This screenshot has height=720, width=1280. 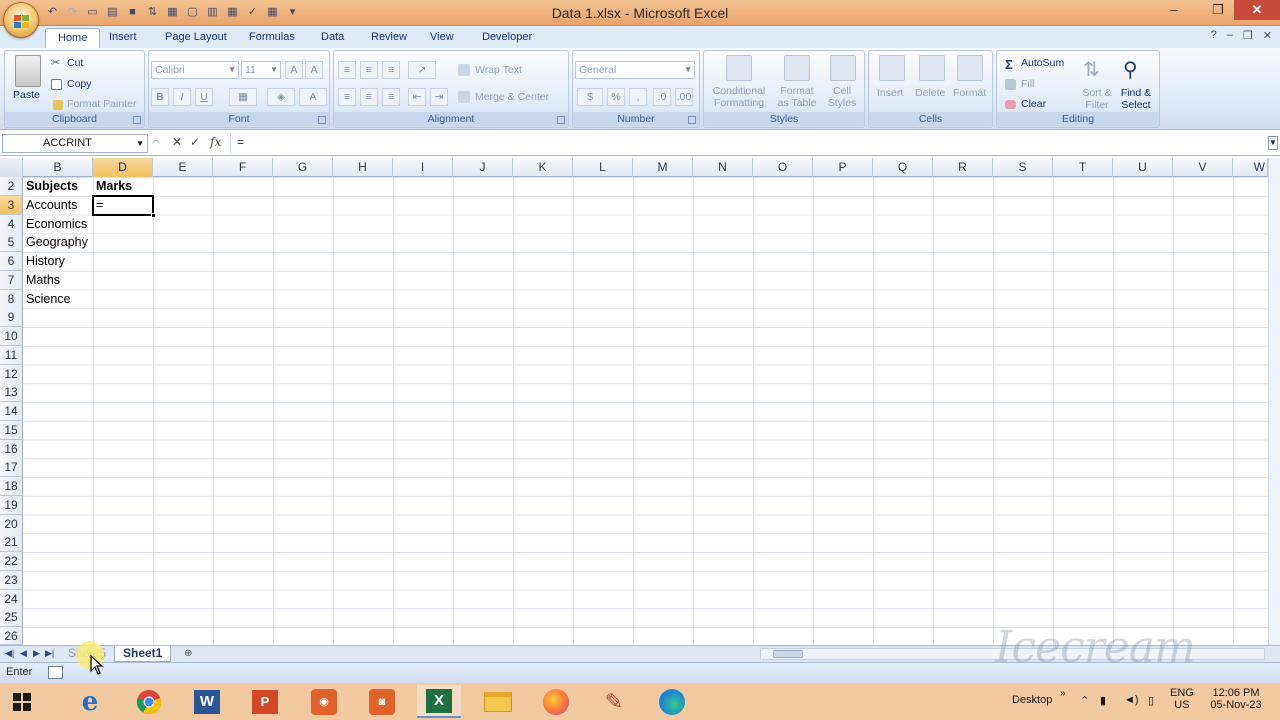 I want to click on name-box: ACCRINT ▼, so click(x=75, y=143).